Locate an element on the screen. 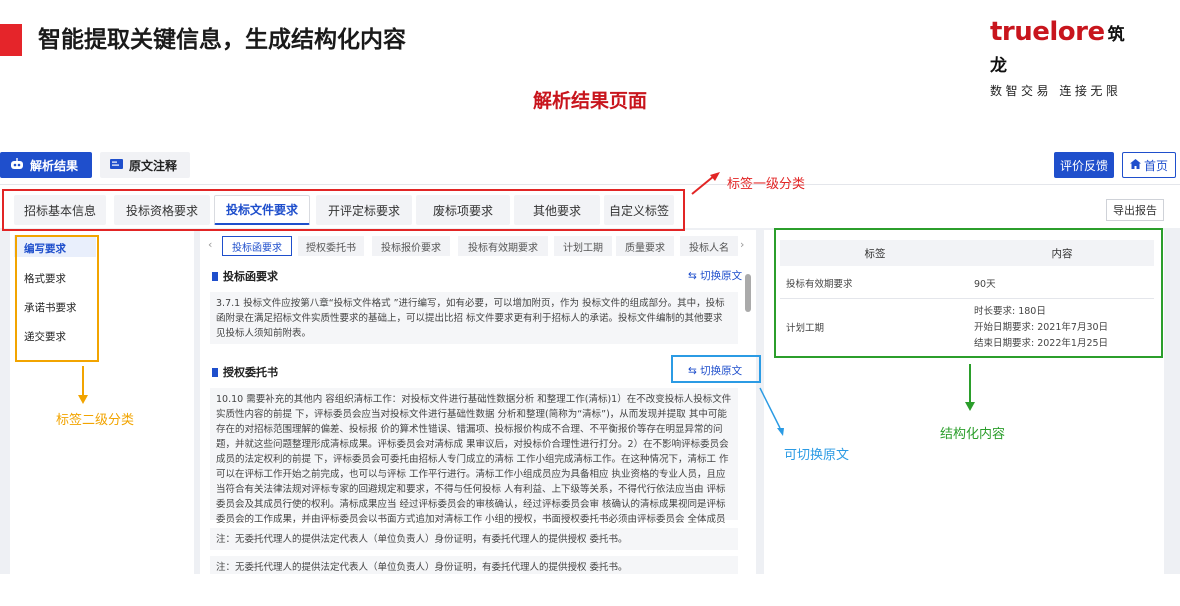 This screenshot has height=606, width=1180. label-level2-annotation: 标签二级分类 is located at coordinates (95, 420).